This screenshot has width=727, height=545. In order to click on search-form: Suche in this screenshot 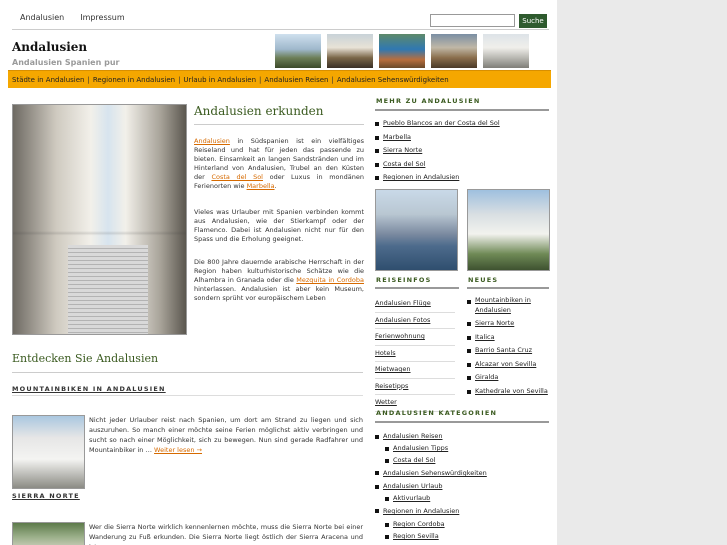, I will do `click(488, 21)`.